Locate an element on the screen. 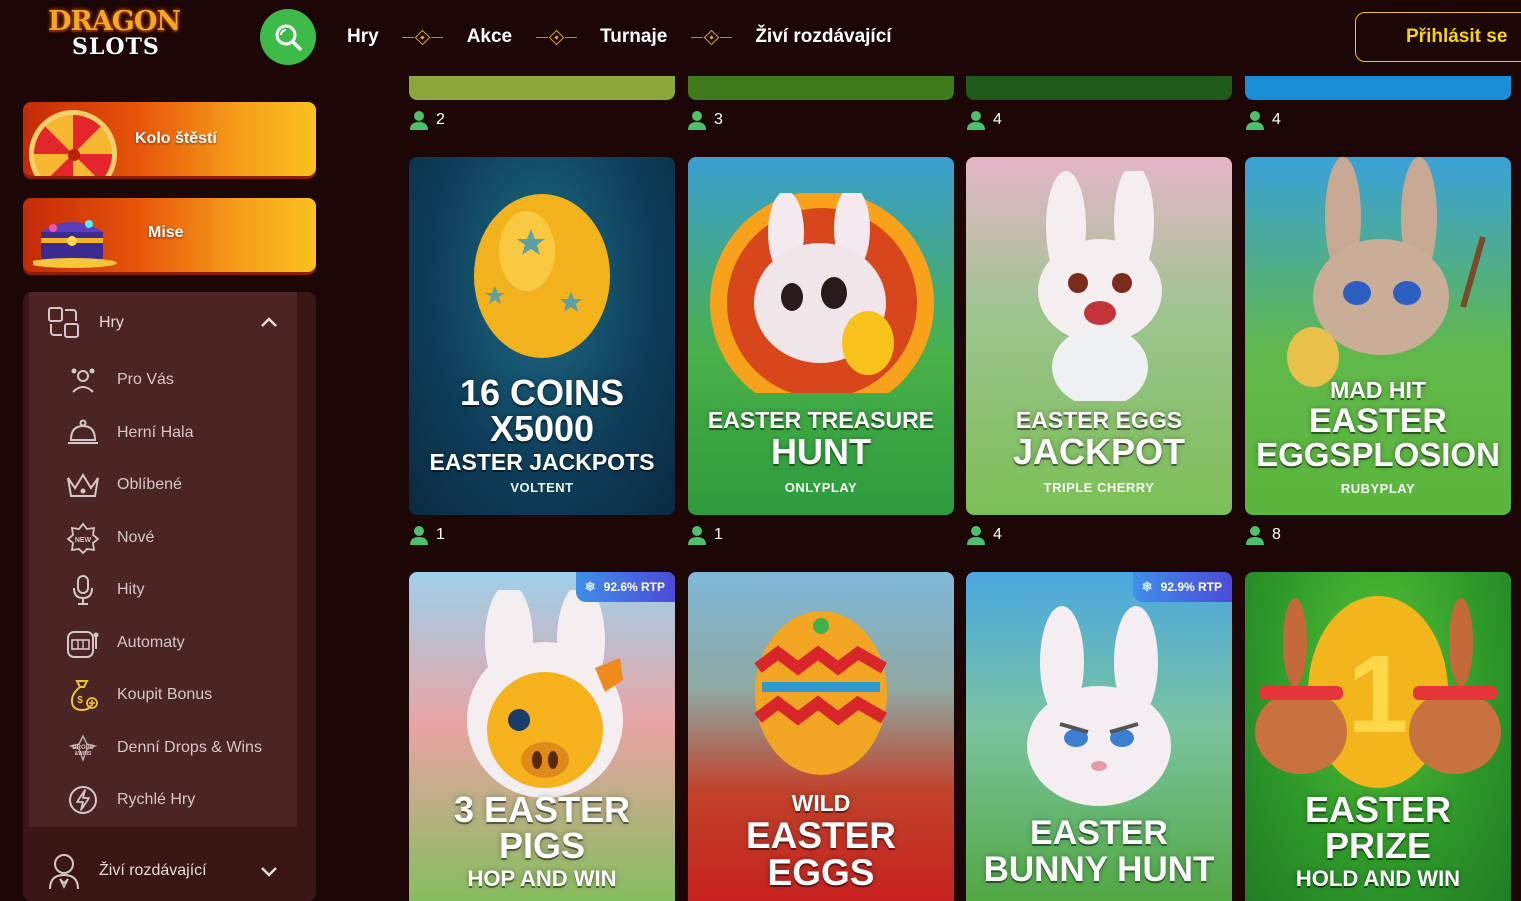 This screenshot has width=1521, height=901. game-subtitle: EASTER JACKPOTS is located at coordinates (542, 462).